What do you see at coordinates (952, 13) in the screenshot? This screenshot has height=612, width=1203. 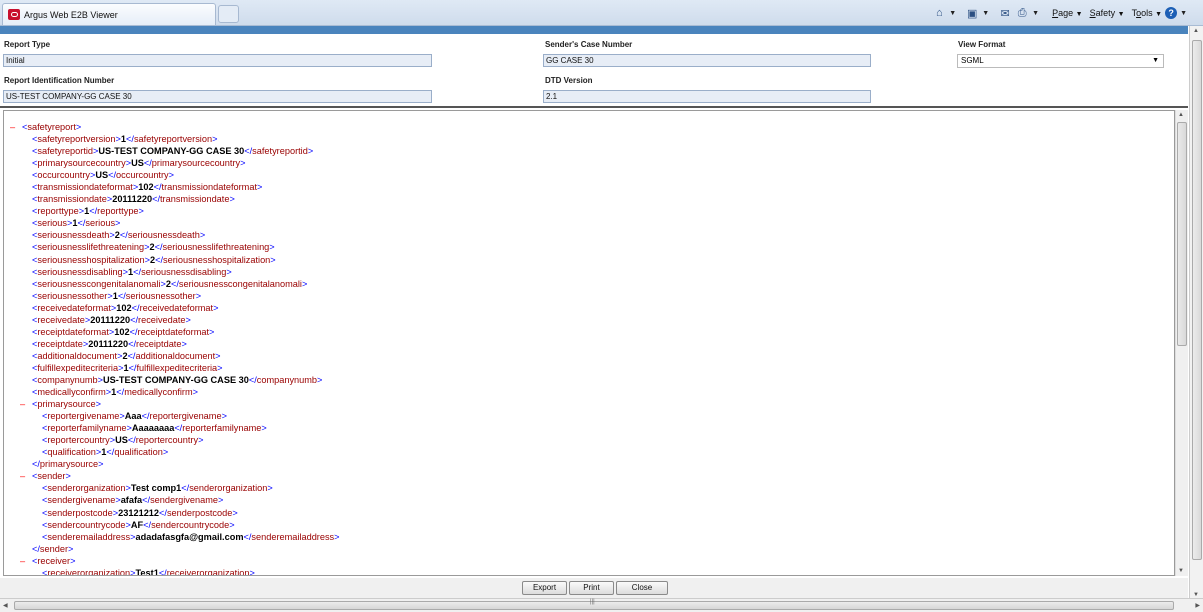 I see `home-dropdown-icon: ▼` at bounding box center [952, 13].